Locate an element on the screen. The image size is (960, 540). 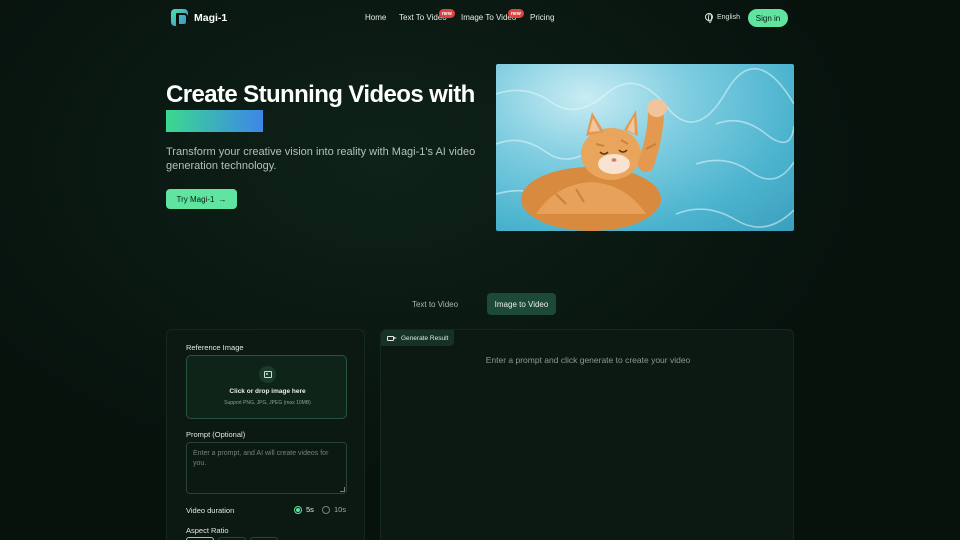
radio-unselected-icon is located at coordinates (326, 509).